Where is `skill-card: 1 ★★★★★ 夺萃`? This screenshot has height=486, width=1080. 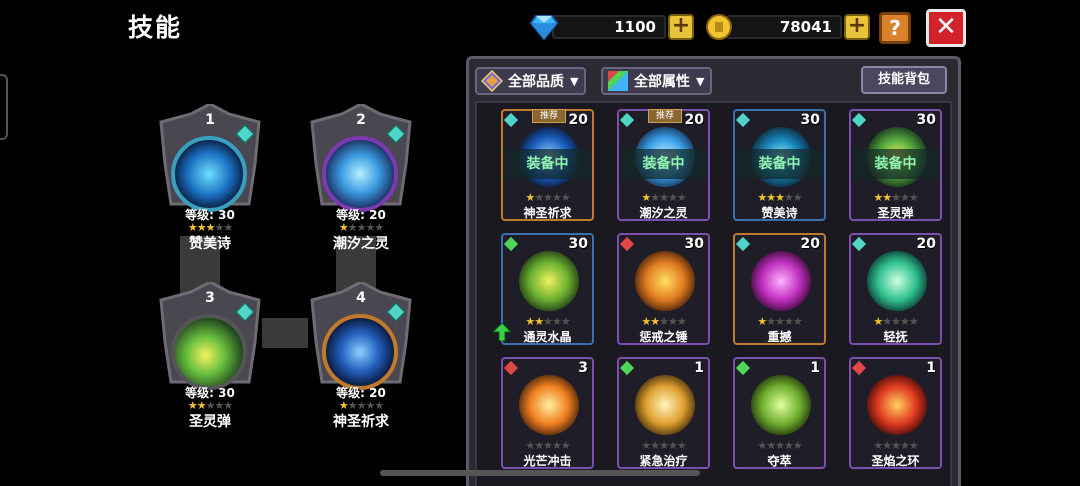 skill-card: 1 ★★★★★ 夺萃 is located at coordinates (779, 413).